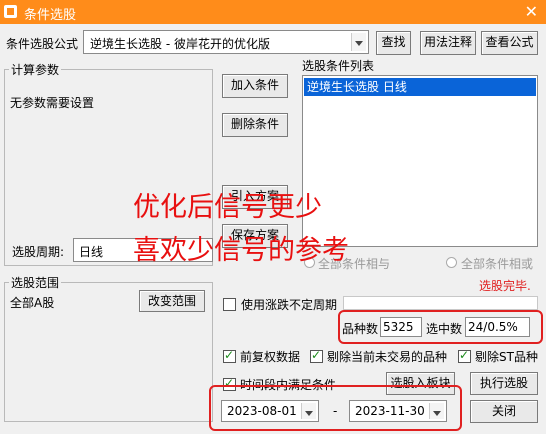  I want to click on usage-notes-button: 用法注释, so click(448, 43).